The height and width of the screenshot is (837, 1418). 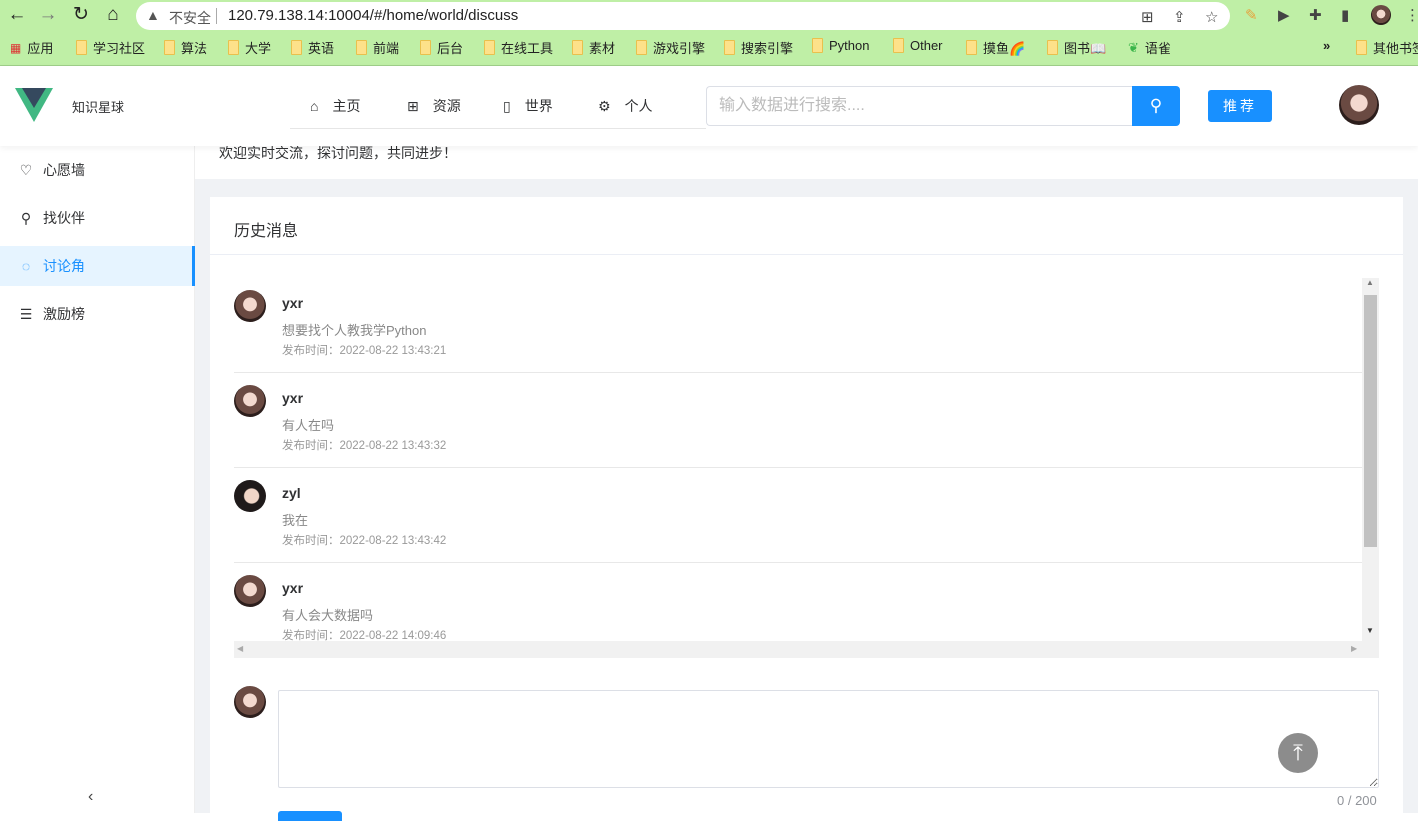 I want to click on list-icon: ☰, so click(x=26, y=313).